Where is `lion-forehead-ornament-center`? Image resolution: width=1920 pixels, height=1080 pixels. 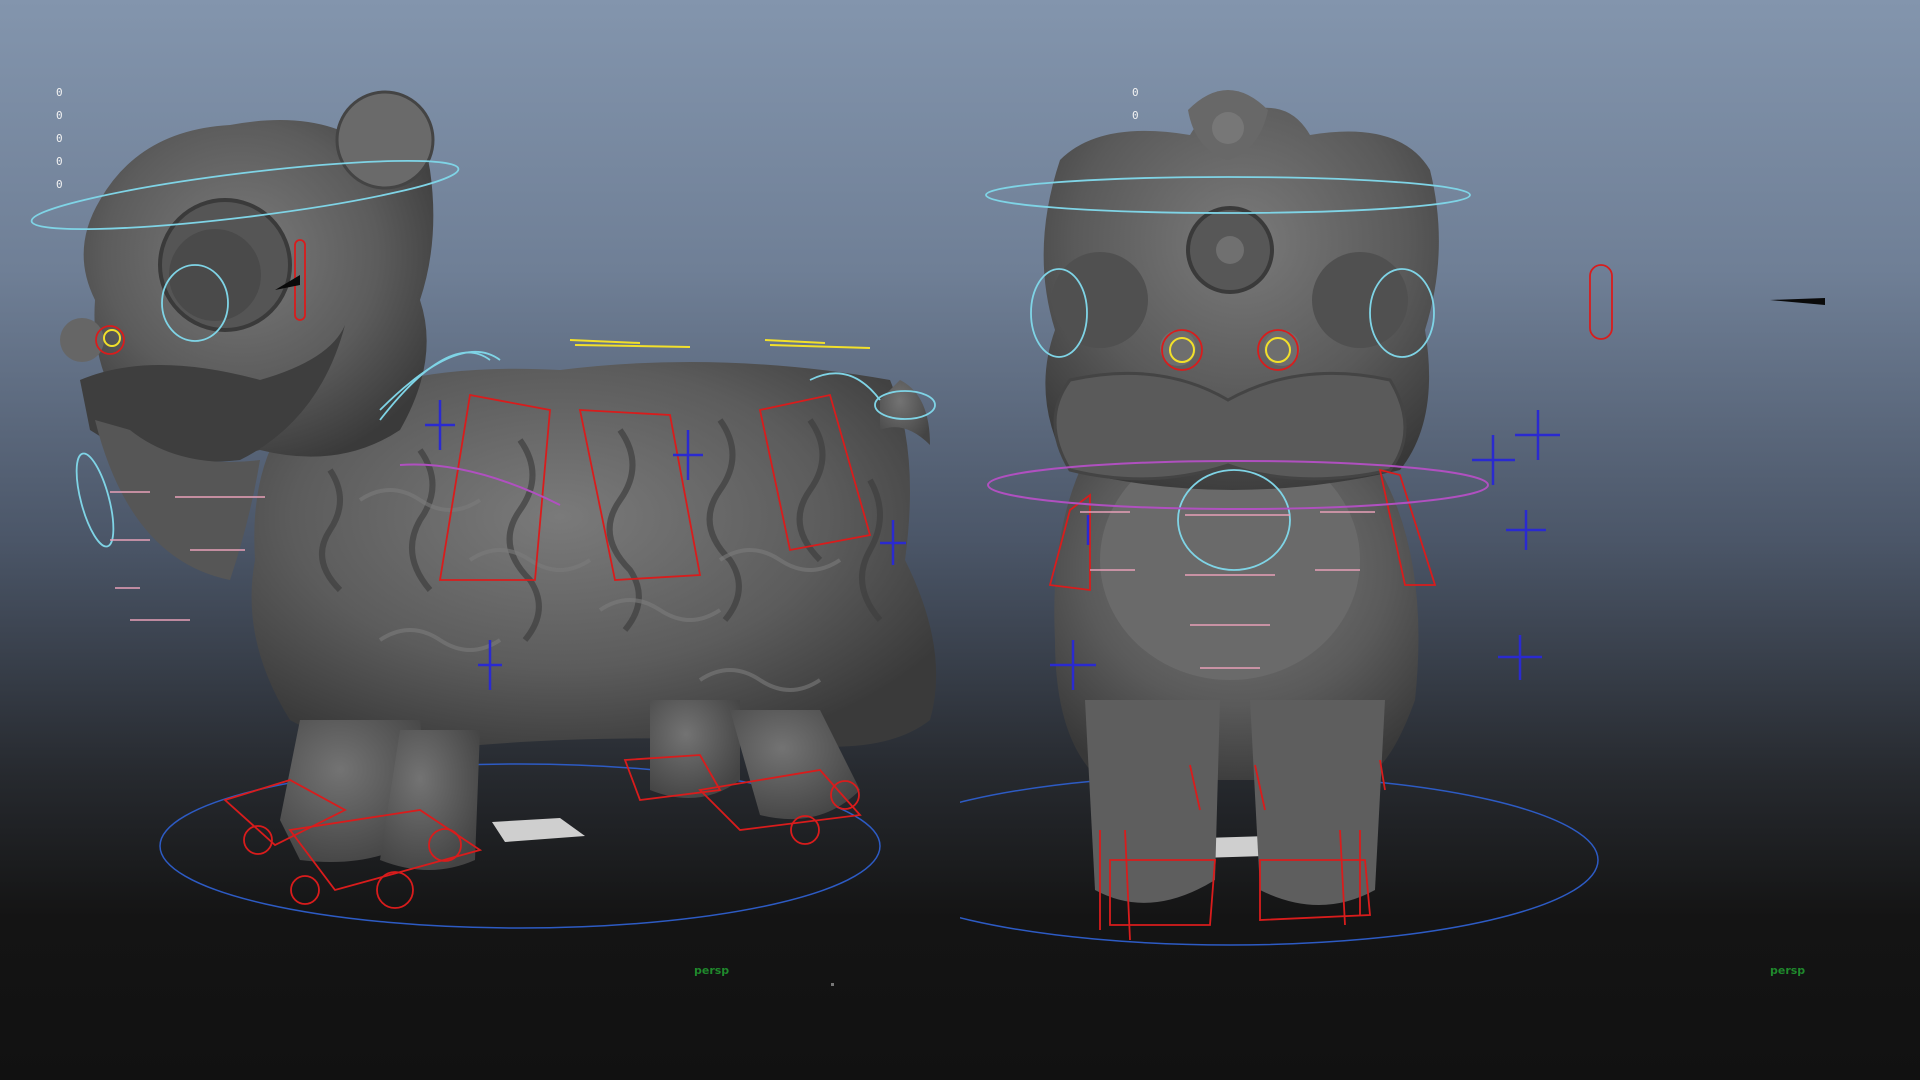 lion-forehead-ornament-center is located at coordinates (1230, 250).